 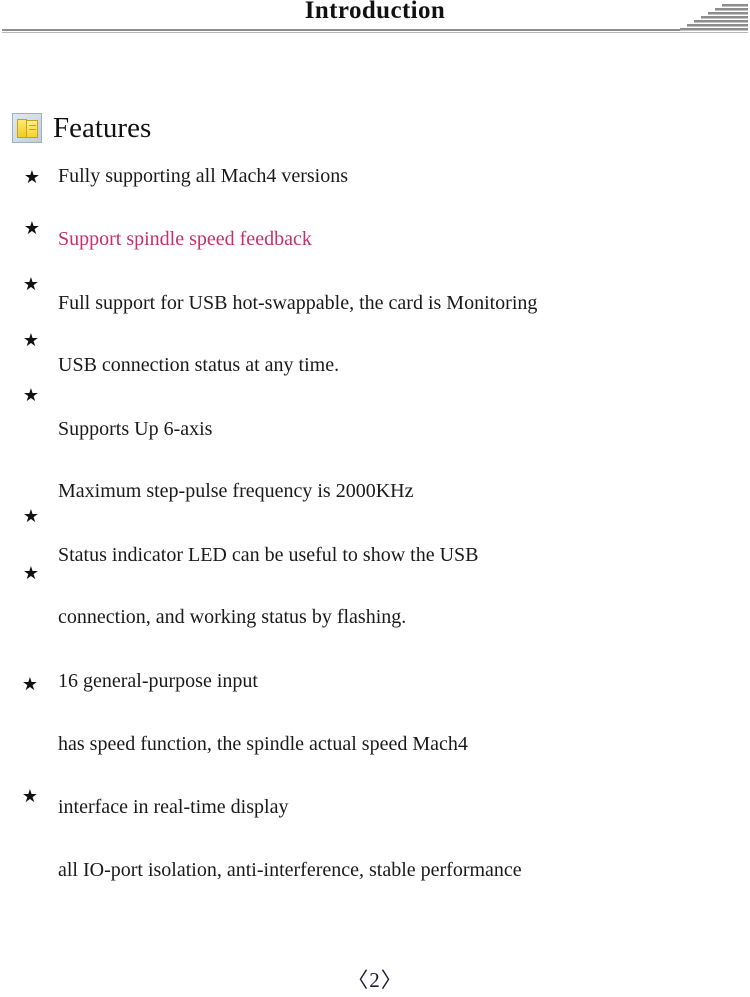 I want to click on header-divider, so click(x=375, y=31).